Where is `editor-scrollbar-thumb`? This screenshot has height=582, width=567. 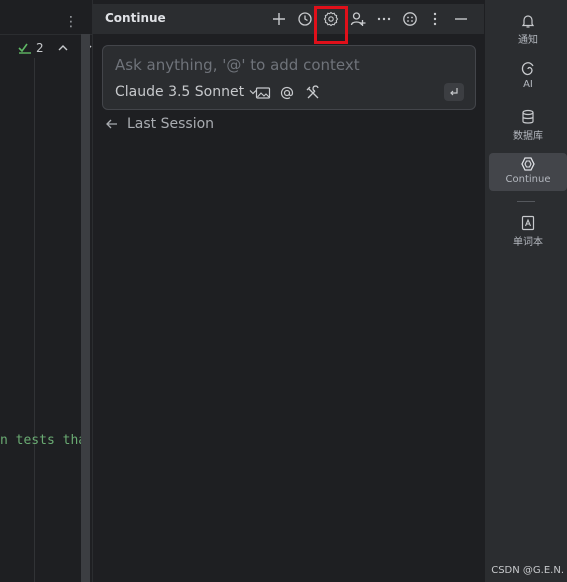 editor-scrollbar-thumb is located at coordinates (85, 308).